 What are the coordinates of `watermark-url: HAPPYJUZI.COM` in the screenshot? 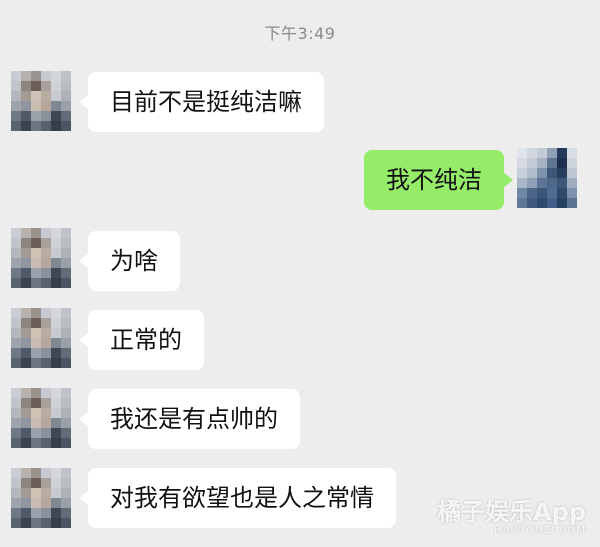 It's located at (540, 530).